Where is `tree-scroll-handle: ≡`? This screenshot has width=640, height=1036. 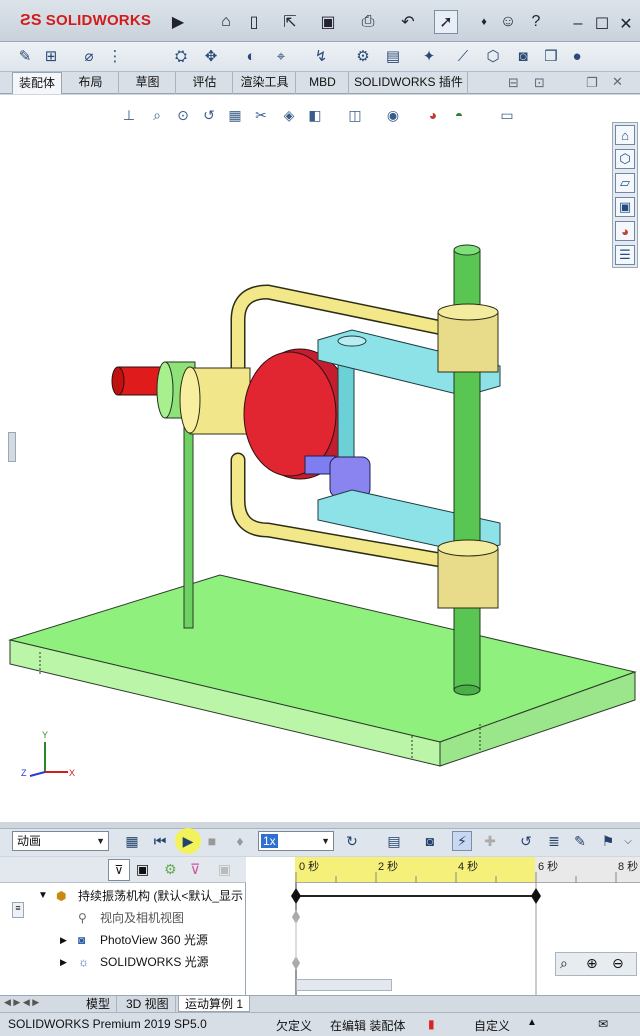
tree-scroll-handle: ≡ is located at coordinates (18, 910).